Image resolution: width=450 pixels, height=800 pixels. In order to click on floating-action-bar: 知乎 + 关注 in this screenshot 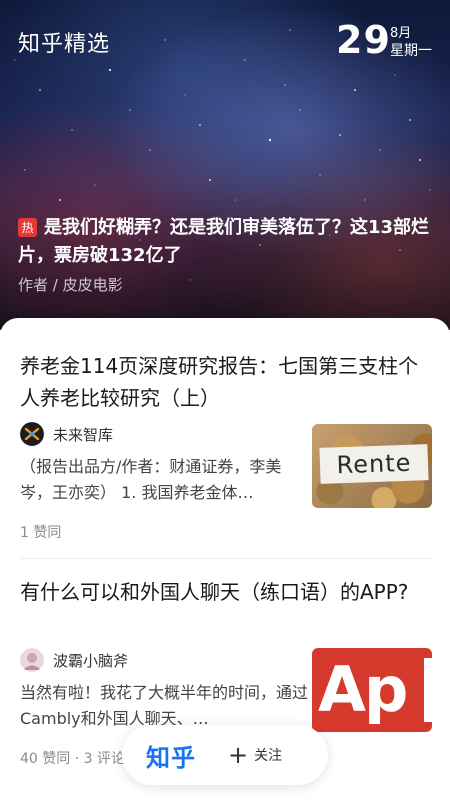, I will do `click(225, 755)`.